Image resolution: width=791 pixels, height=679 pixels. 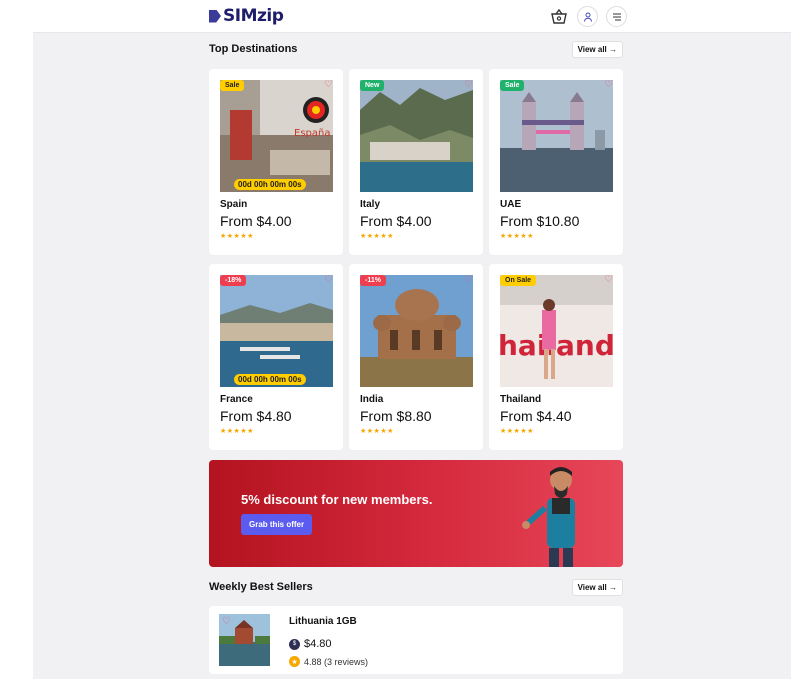 What do you see at coordinates (16, 339) in the screenshot?
I see `left-gutter` at bounding box center [16, 339].